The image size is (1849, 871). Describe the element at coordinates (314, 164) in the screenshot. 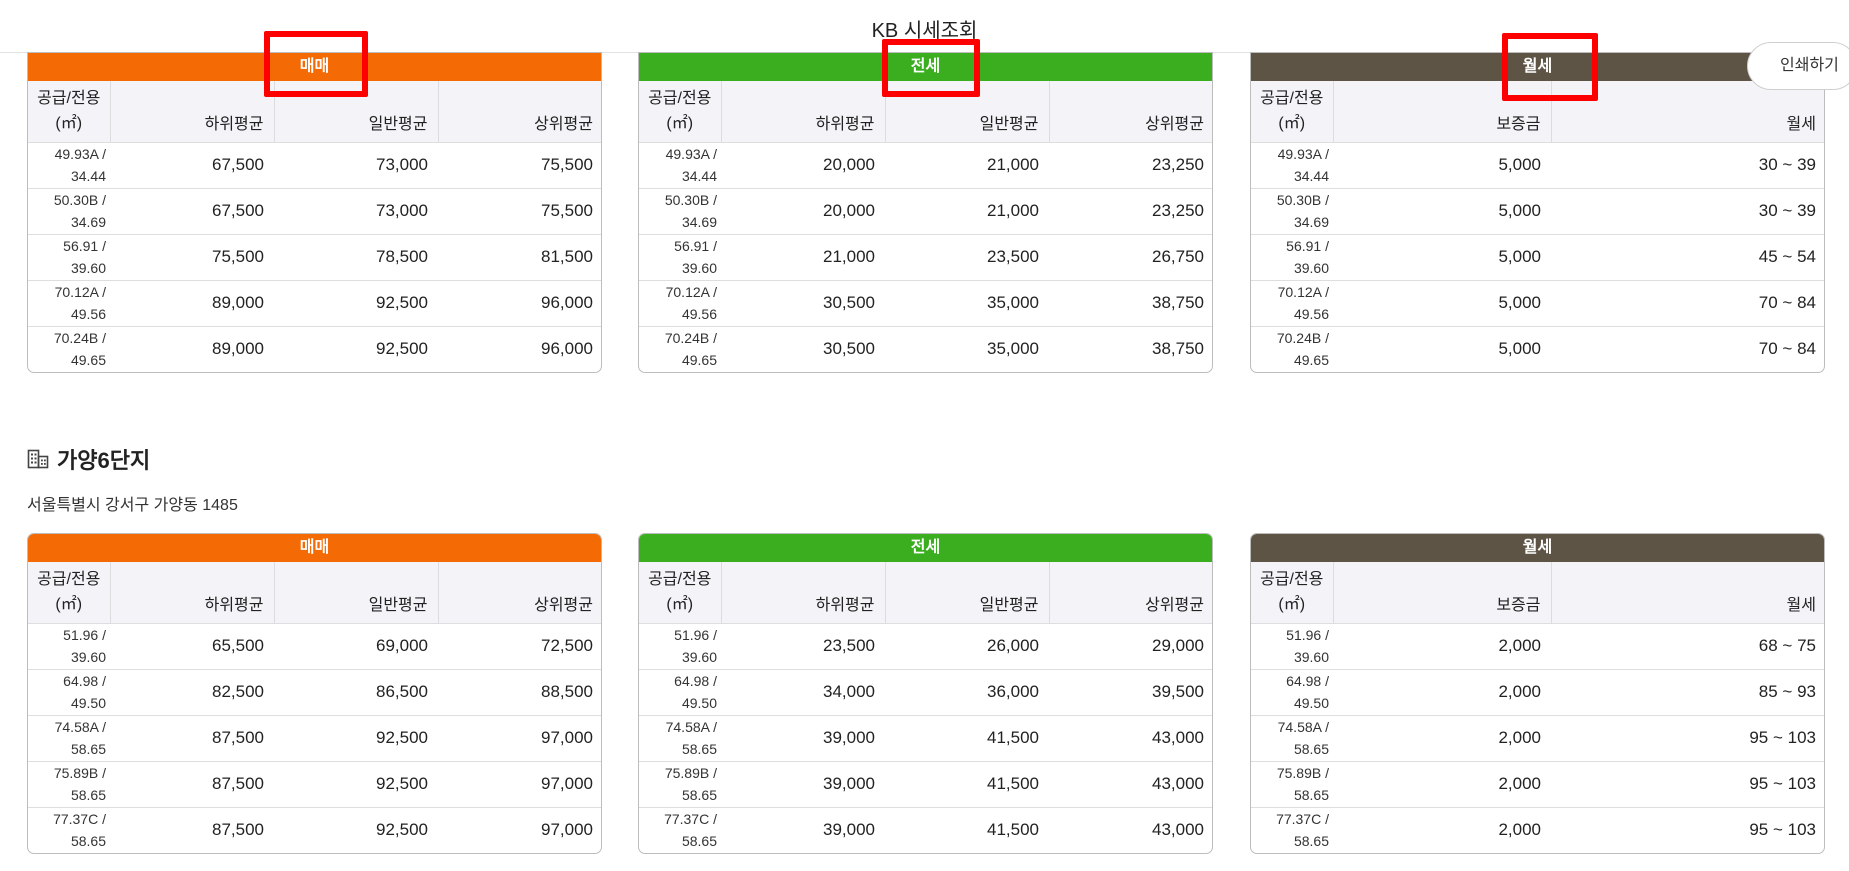

I see `table-row: 49.93A / 34.44 67,500 73,000 75,500` at that location.